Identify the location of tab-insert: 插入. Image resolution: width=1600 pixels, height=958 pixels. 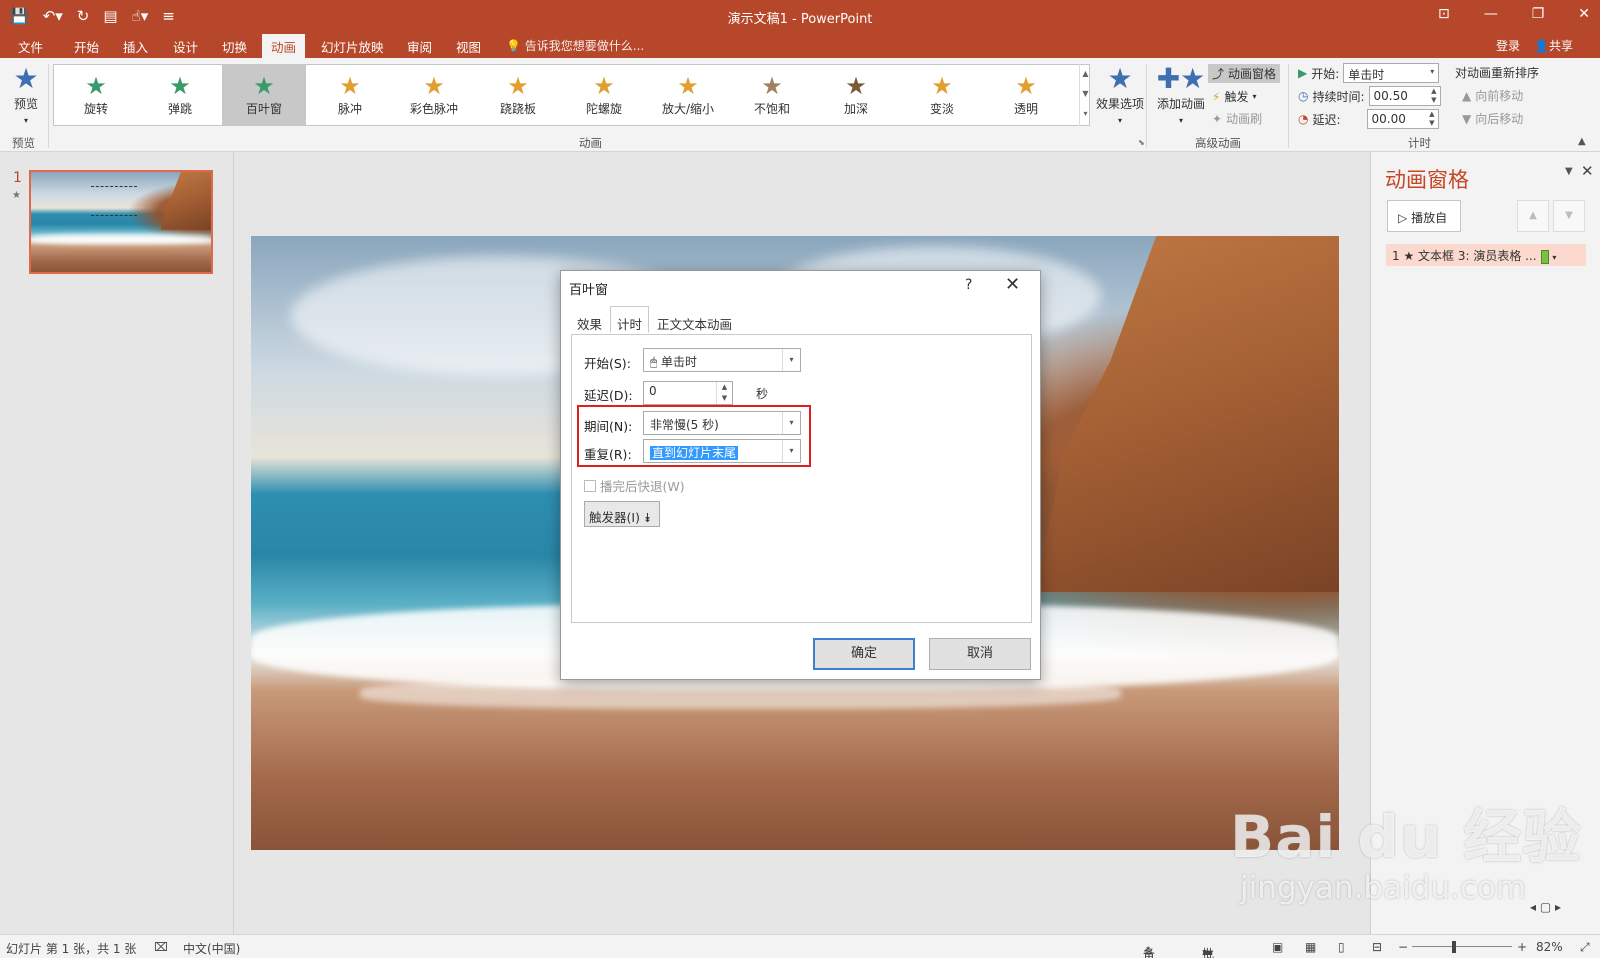
(135, 46).